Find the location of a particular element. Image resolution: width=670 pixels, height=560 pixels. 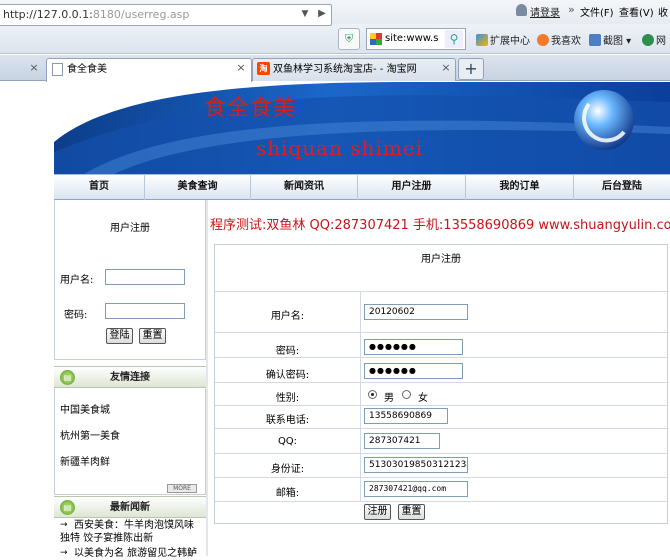

gender-male-radio is located at coordinates (372, 394).